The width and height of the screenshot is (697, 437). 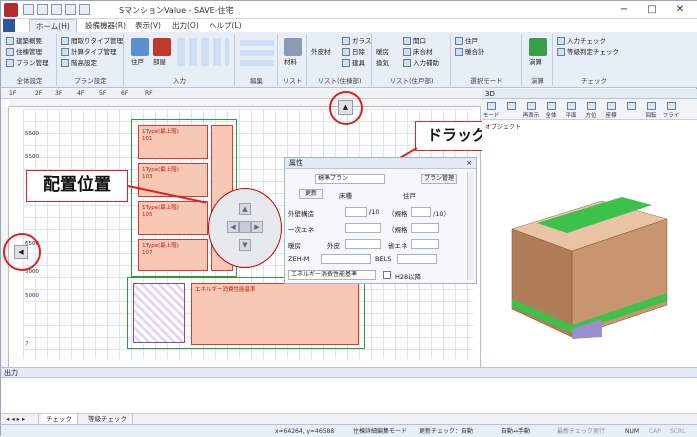 I want to click on plan-management-button: プラン管理, so click(x=27, y=63).